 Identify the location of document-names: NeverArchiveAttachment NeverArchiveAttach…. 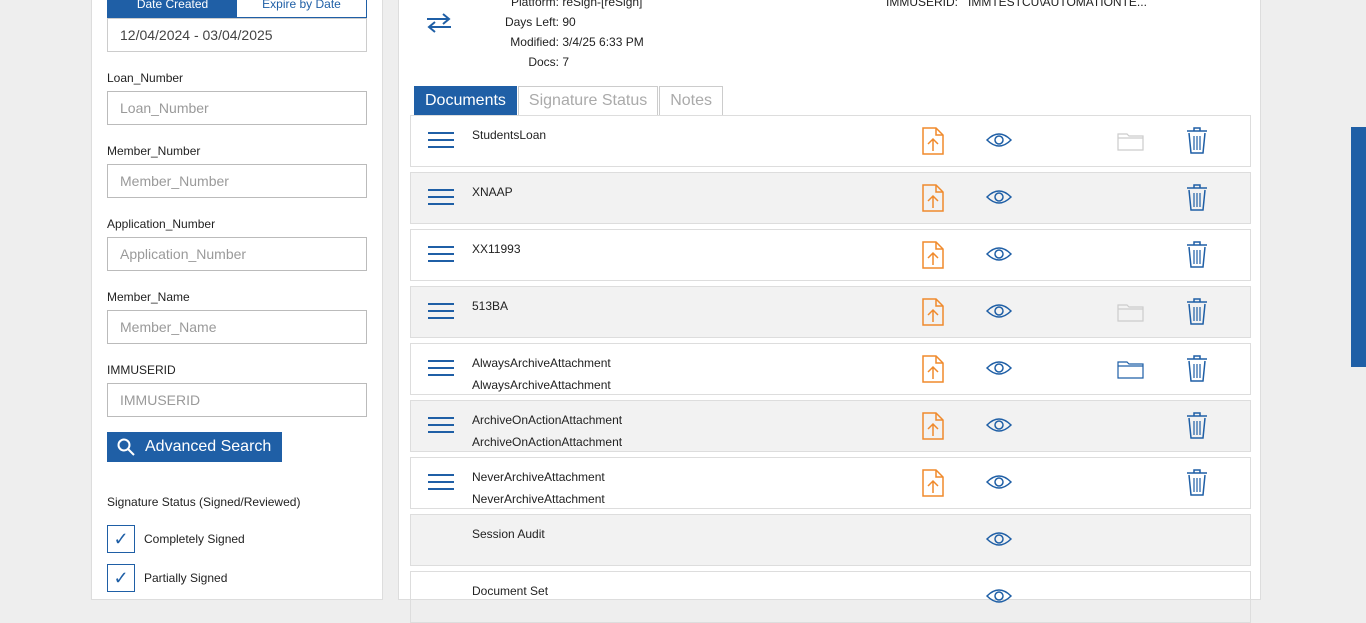
(538, 488).